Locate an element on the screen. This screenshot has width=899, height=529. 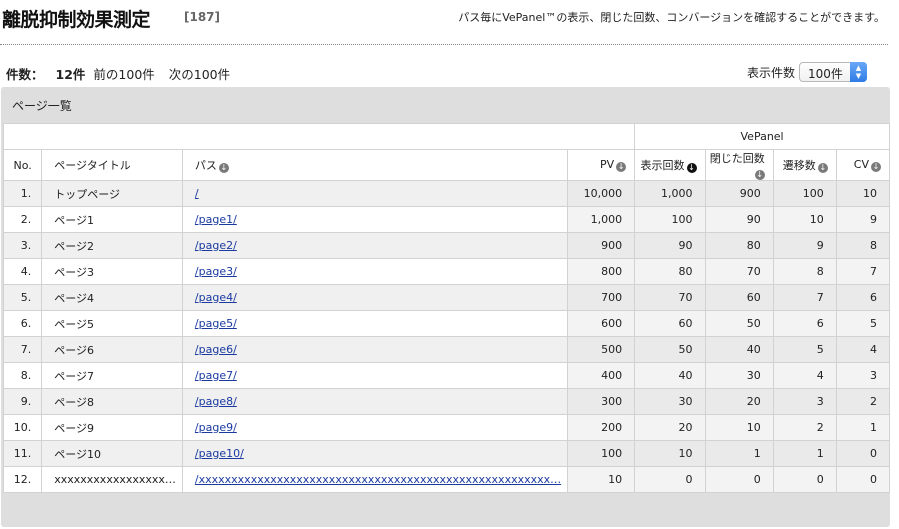
cell-title: ページ8 is located at coordinates (112, 401).